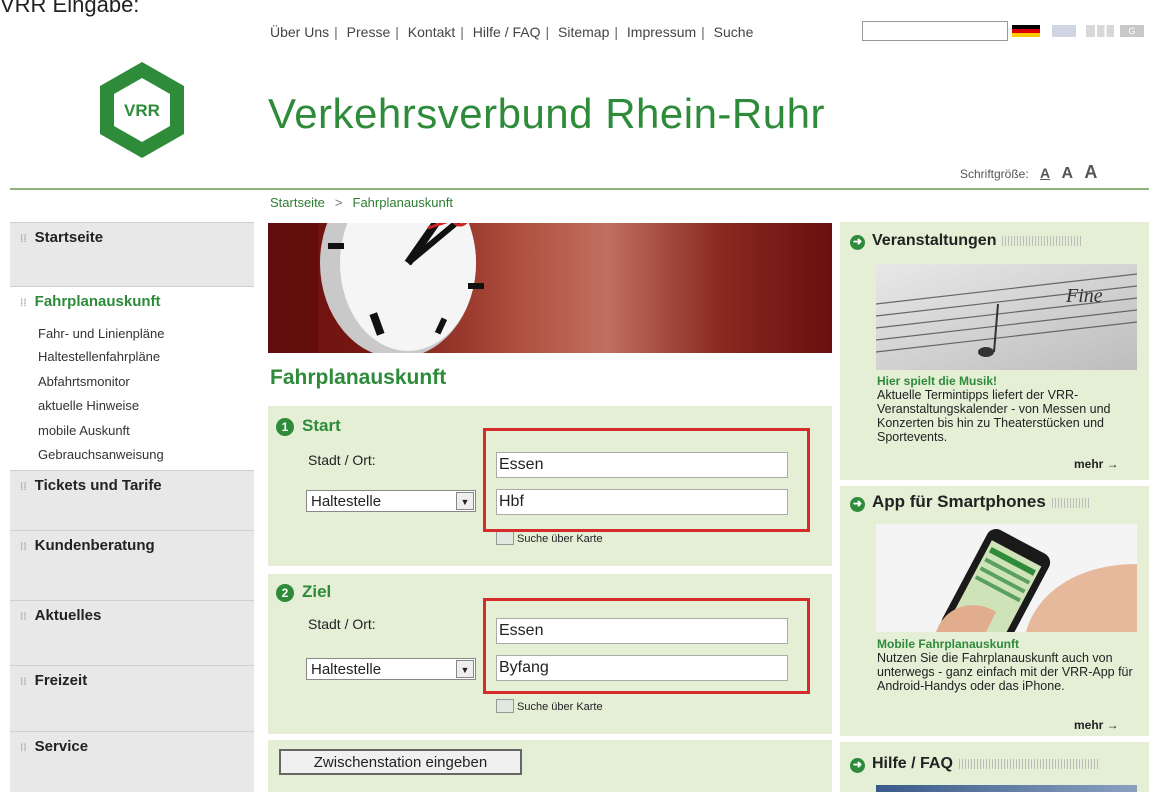  I want to click on sidebar-subitem-fahrplaene: Fahr- und Linienpläne, so click(101, 333).